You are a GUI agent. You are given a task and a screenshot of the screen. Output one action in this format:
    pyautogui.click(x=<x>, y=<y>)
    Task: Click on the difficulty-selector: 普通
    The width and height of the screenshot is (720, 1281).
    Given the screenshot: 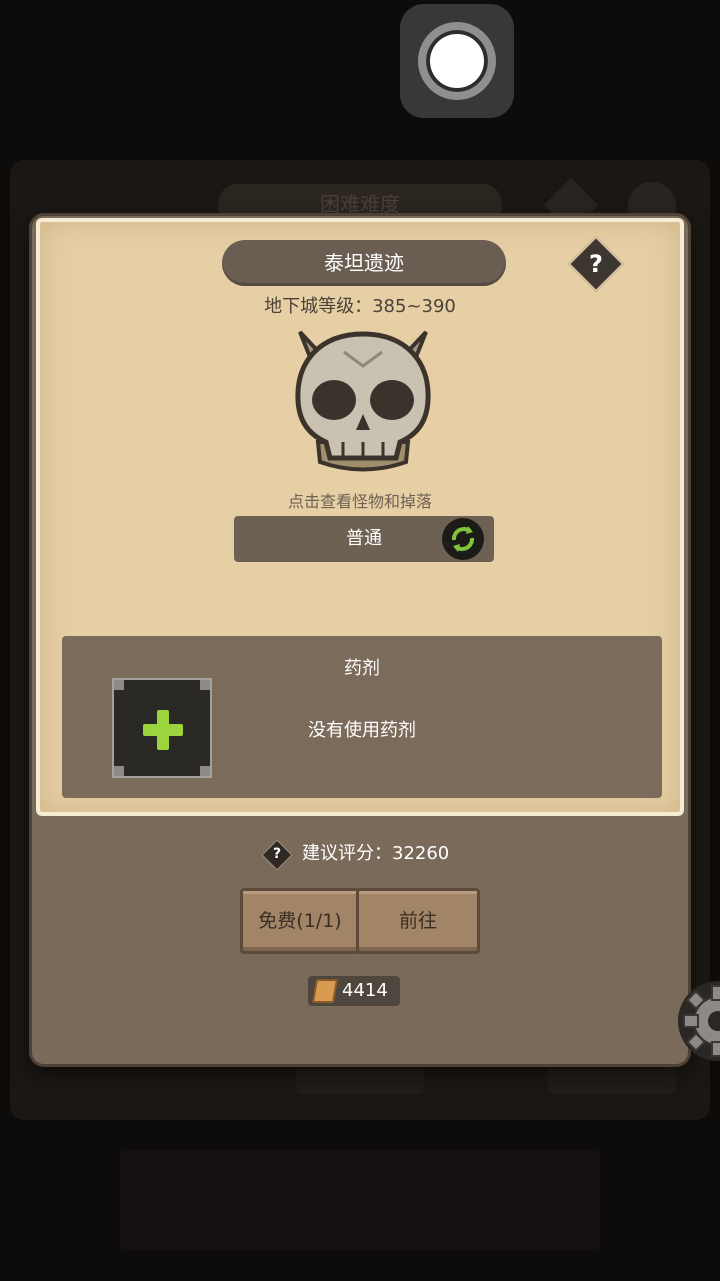 What is the action you would take?
    pyautogui.click(x=364, y=539)
    